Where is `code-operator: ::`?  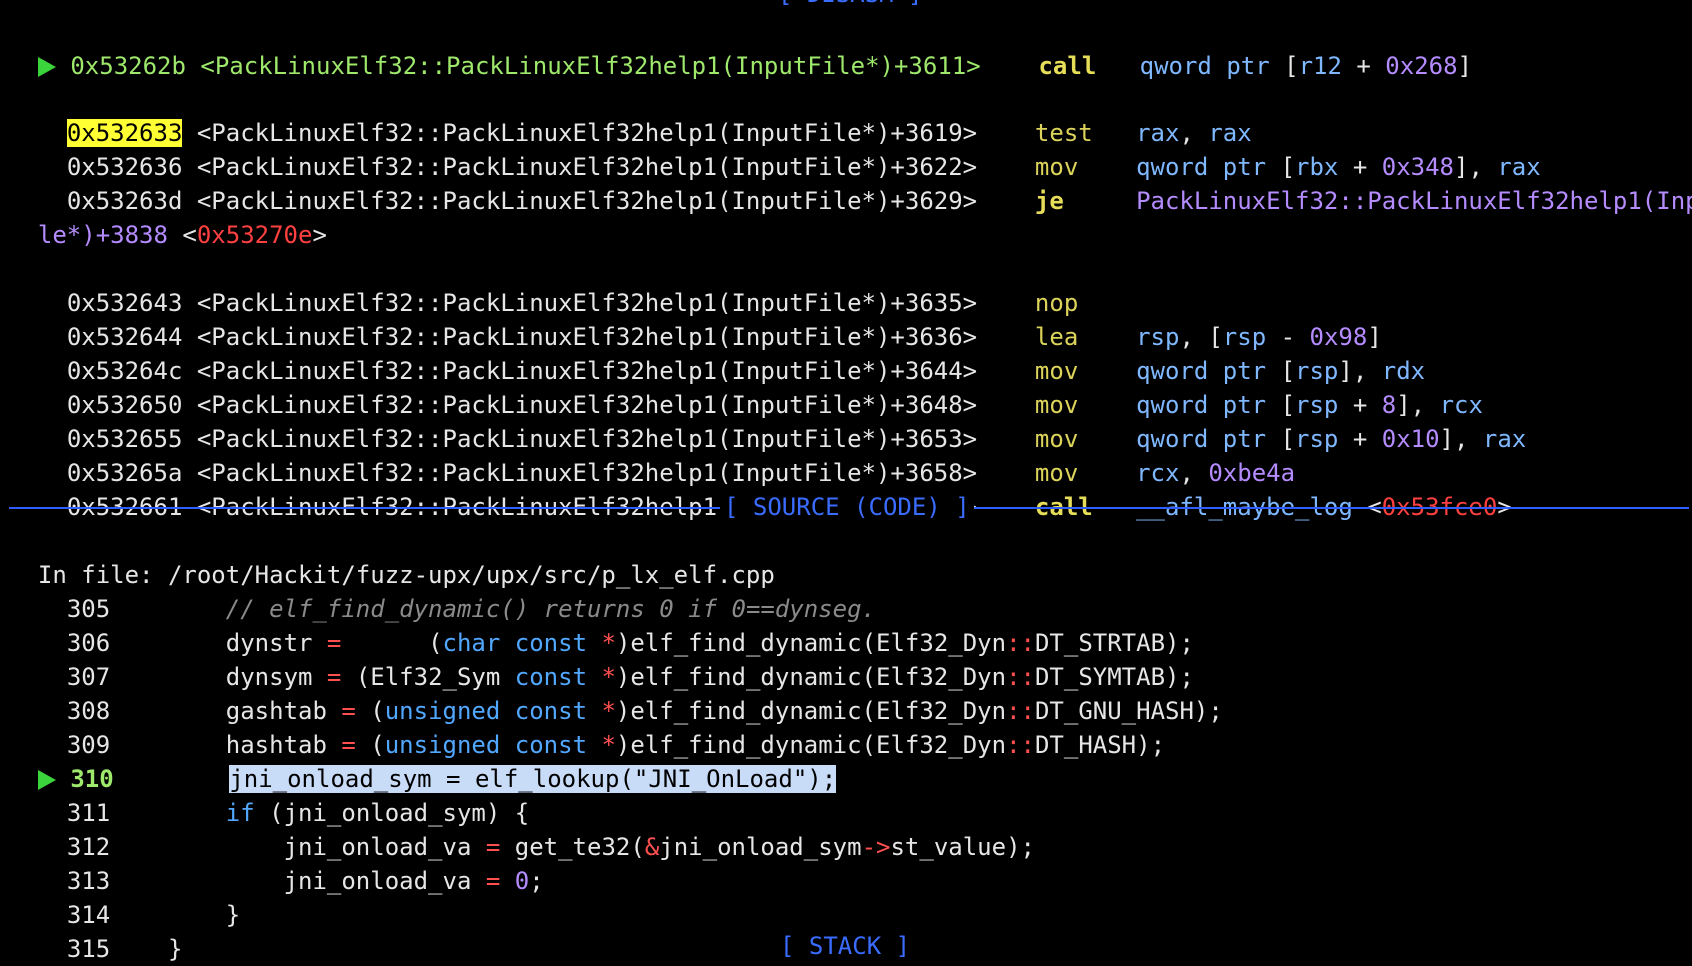
code-operator: :: is located at coordinates (1020, 745).